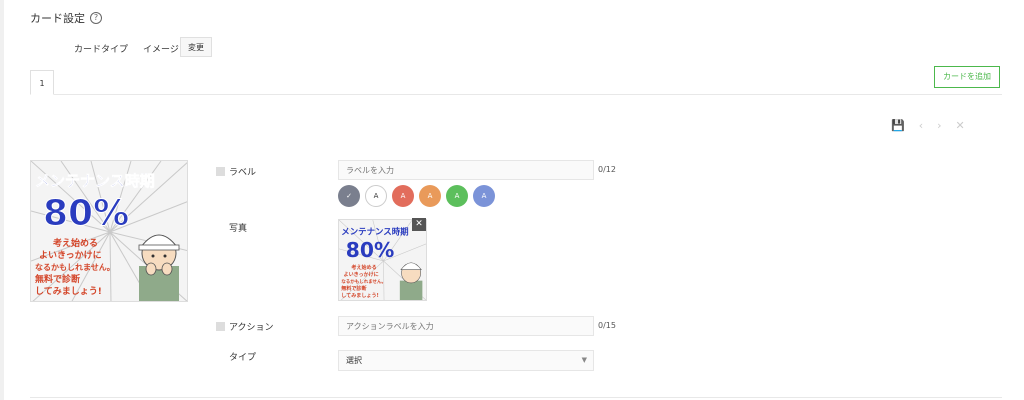 Image resolution: width=1024 pixels, height=400 pixels. What do you see at coordinates (101, 50) in the screenshot?
I see `card-type-label: カードタイプ` at bounding box center [101, 50].